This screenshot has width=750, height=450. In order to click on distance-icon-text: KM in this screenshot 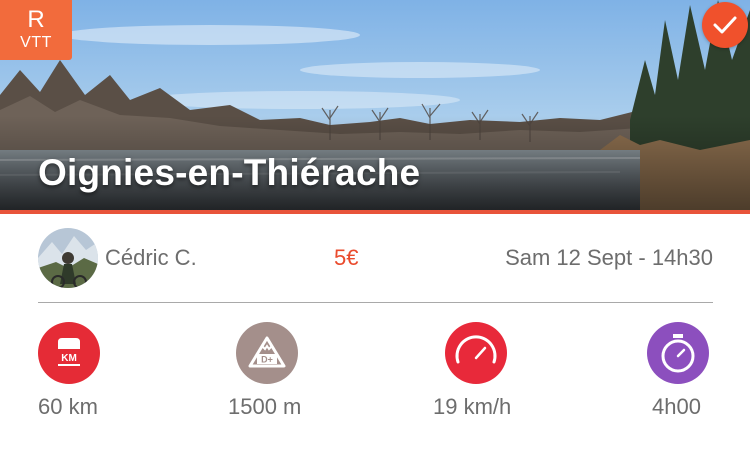, I will do `click(69, 358)`.